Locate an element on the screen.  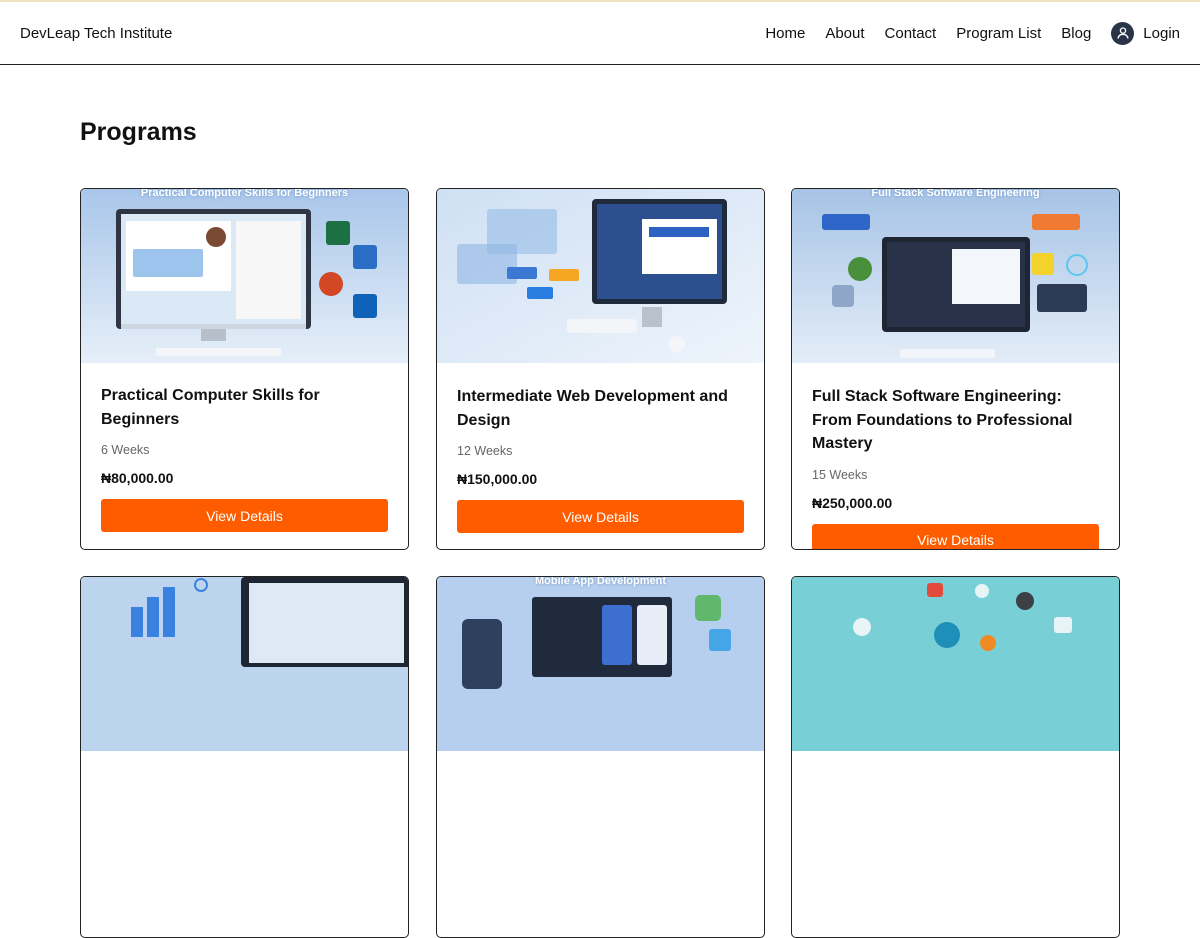
program-image: Practical Computer Skills for Beginners is located at coordinates (244, 276).